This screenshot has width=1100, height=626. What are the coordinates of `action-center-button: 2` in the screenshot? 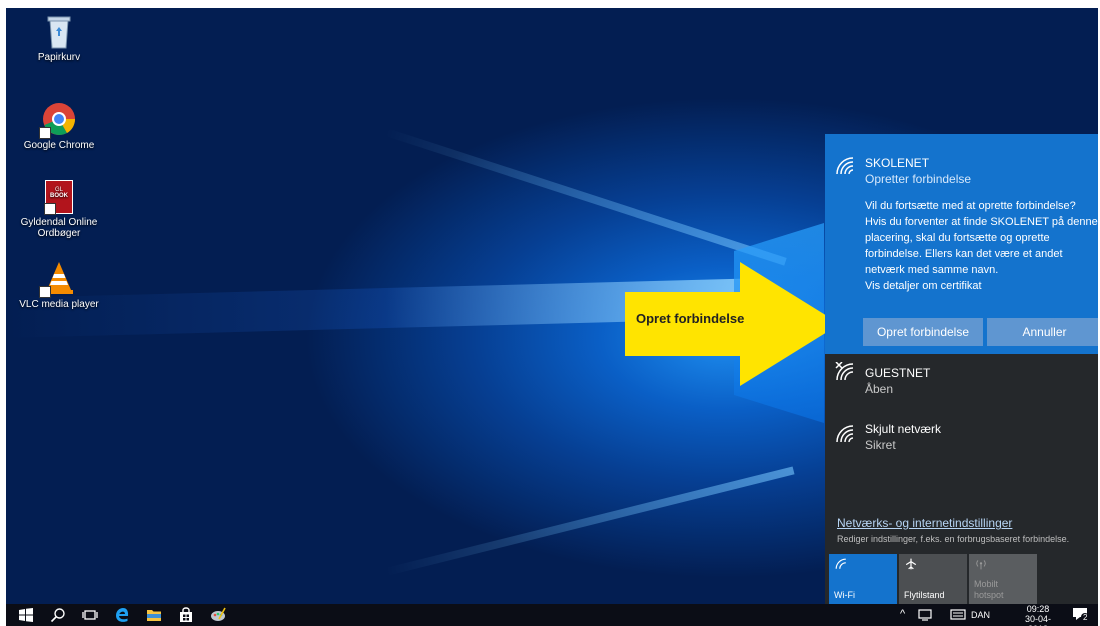 It's located at (1082, 615).